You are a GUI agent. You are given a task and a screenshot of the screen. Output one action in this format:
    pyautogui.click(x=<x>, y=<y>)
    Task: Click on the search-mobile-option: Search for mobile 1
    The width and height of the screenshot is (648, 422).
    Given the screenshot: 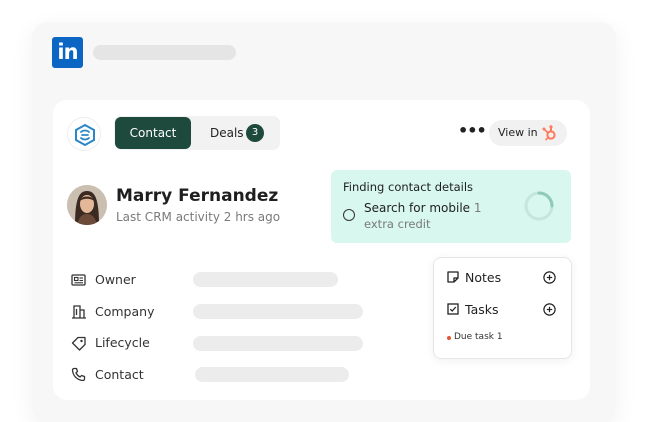 What is the action you would take?
    pyautogui.click(x=423, y=208)
    